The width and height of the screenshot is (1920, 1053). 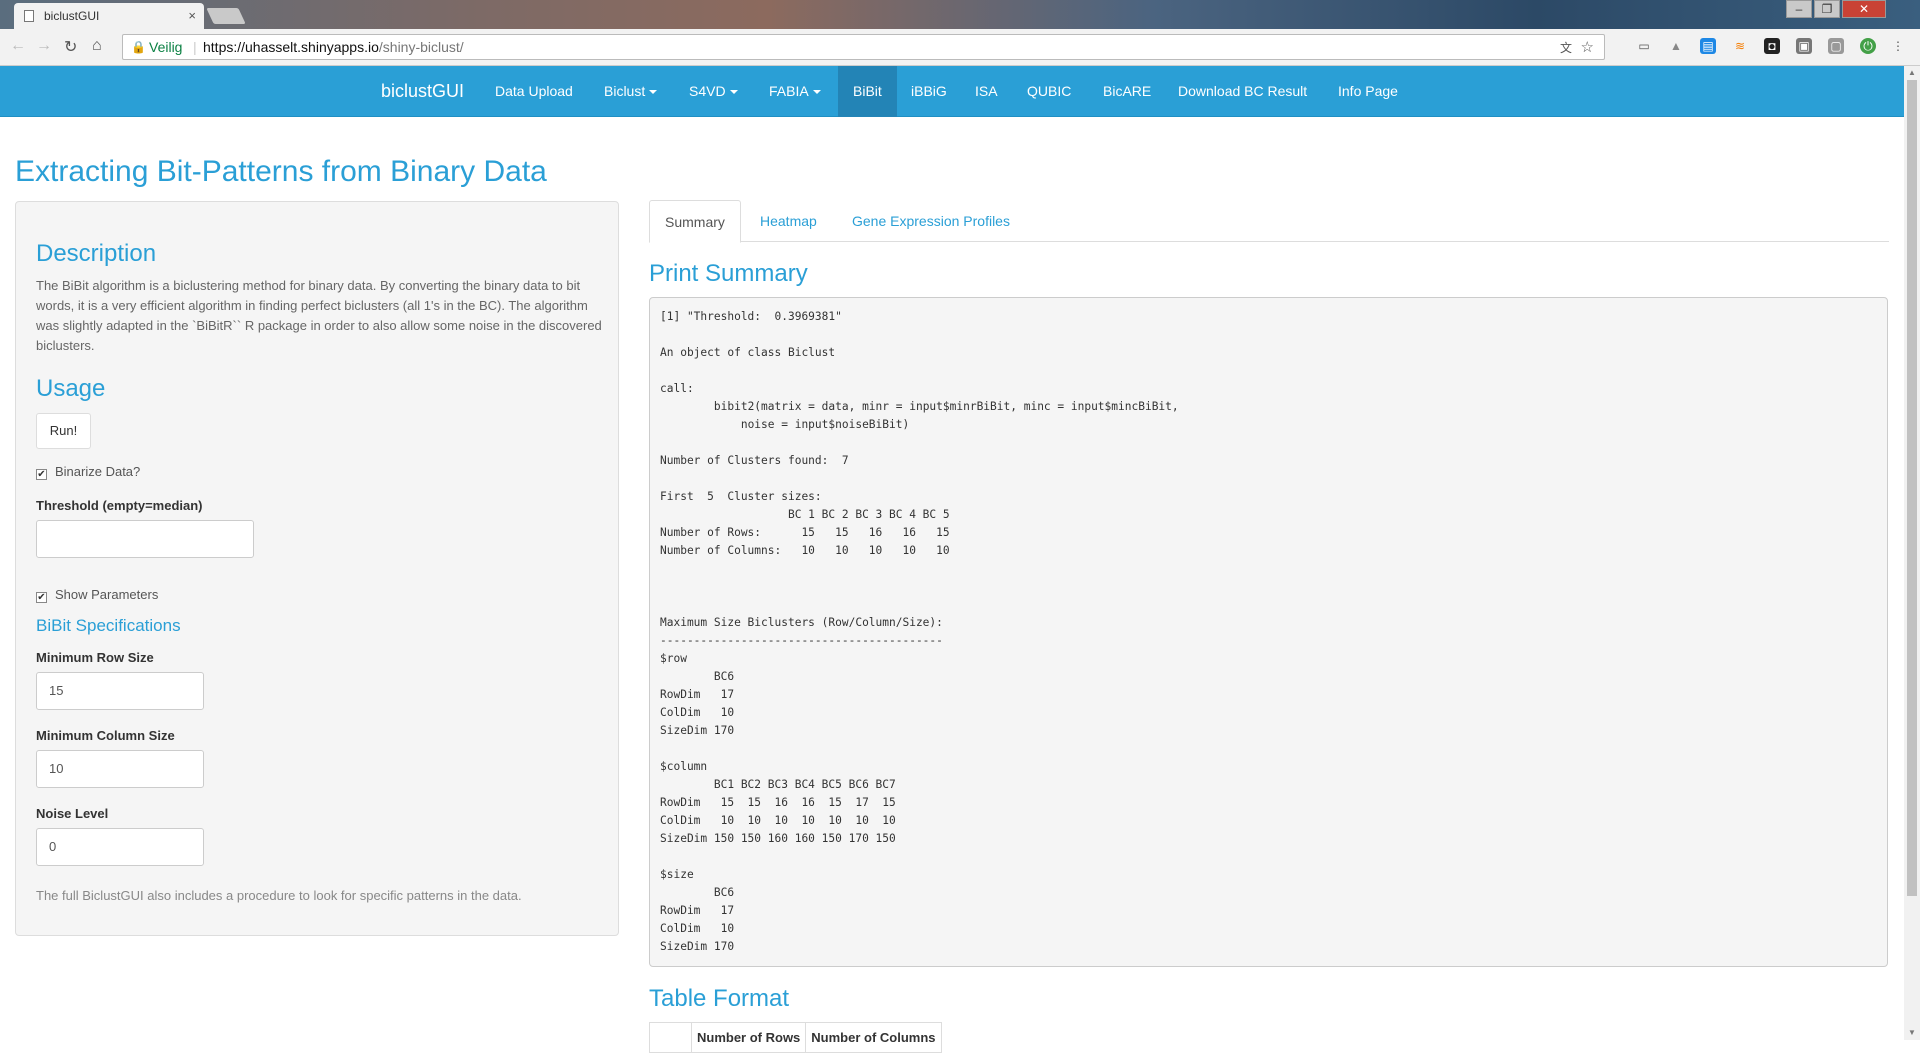 I want to click on translate-icon: 文, so click(x=1566, y=47).